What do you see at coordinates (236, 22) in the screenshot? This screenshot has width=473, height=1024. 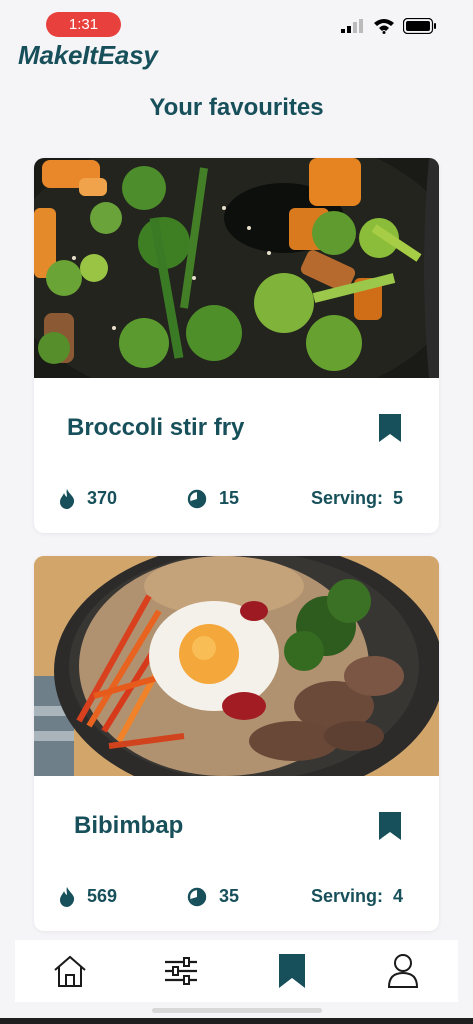 I see `status-bar: 1:31` at bounding box center [236, 22].